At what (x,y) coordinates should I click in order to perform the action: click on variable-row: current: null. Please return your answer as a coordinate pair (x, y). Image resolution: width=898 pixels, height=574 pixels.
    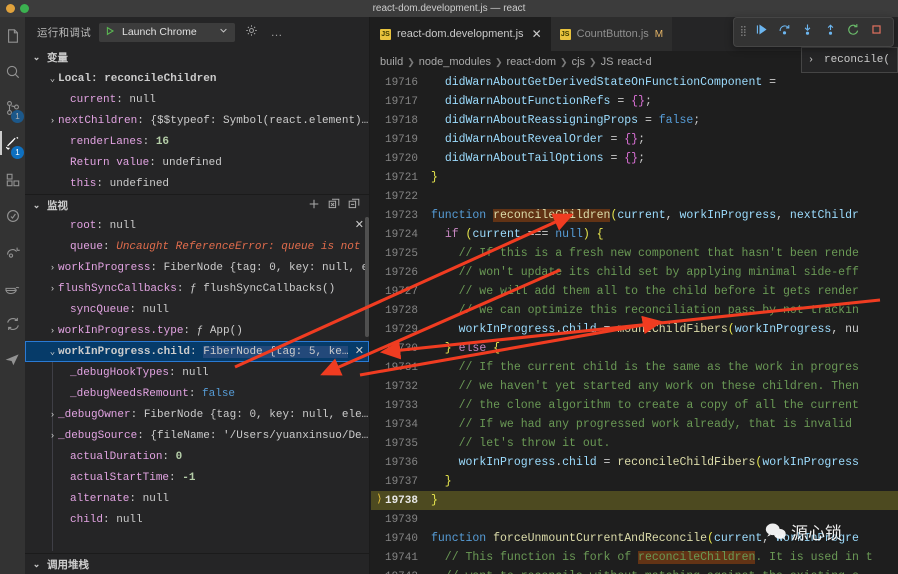
    Looking at the image, I should click on (197, 99).